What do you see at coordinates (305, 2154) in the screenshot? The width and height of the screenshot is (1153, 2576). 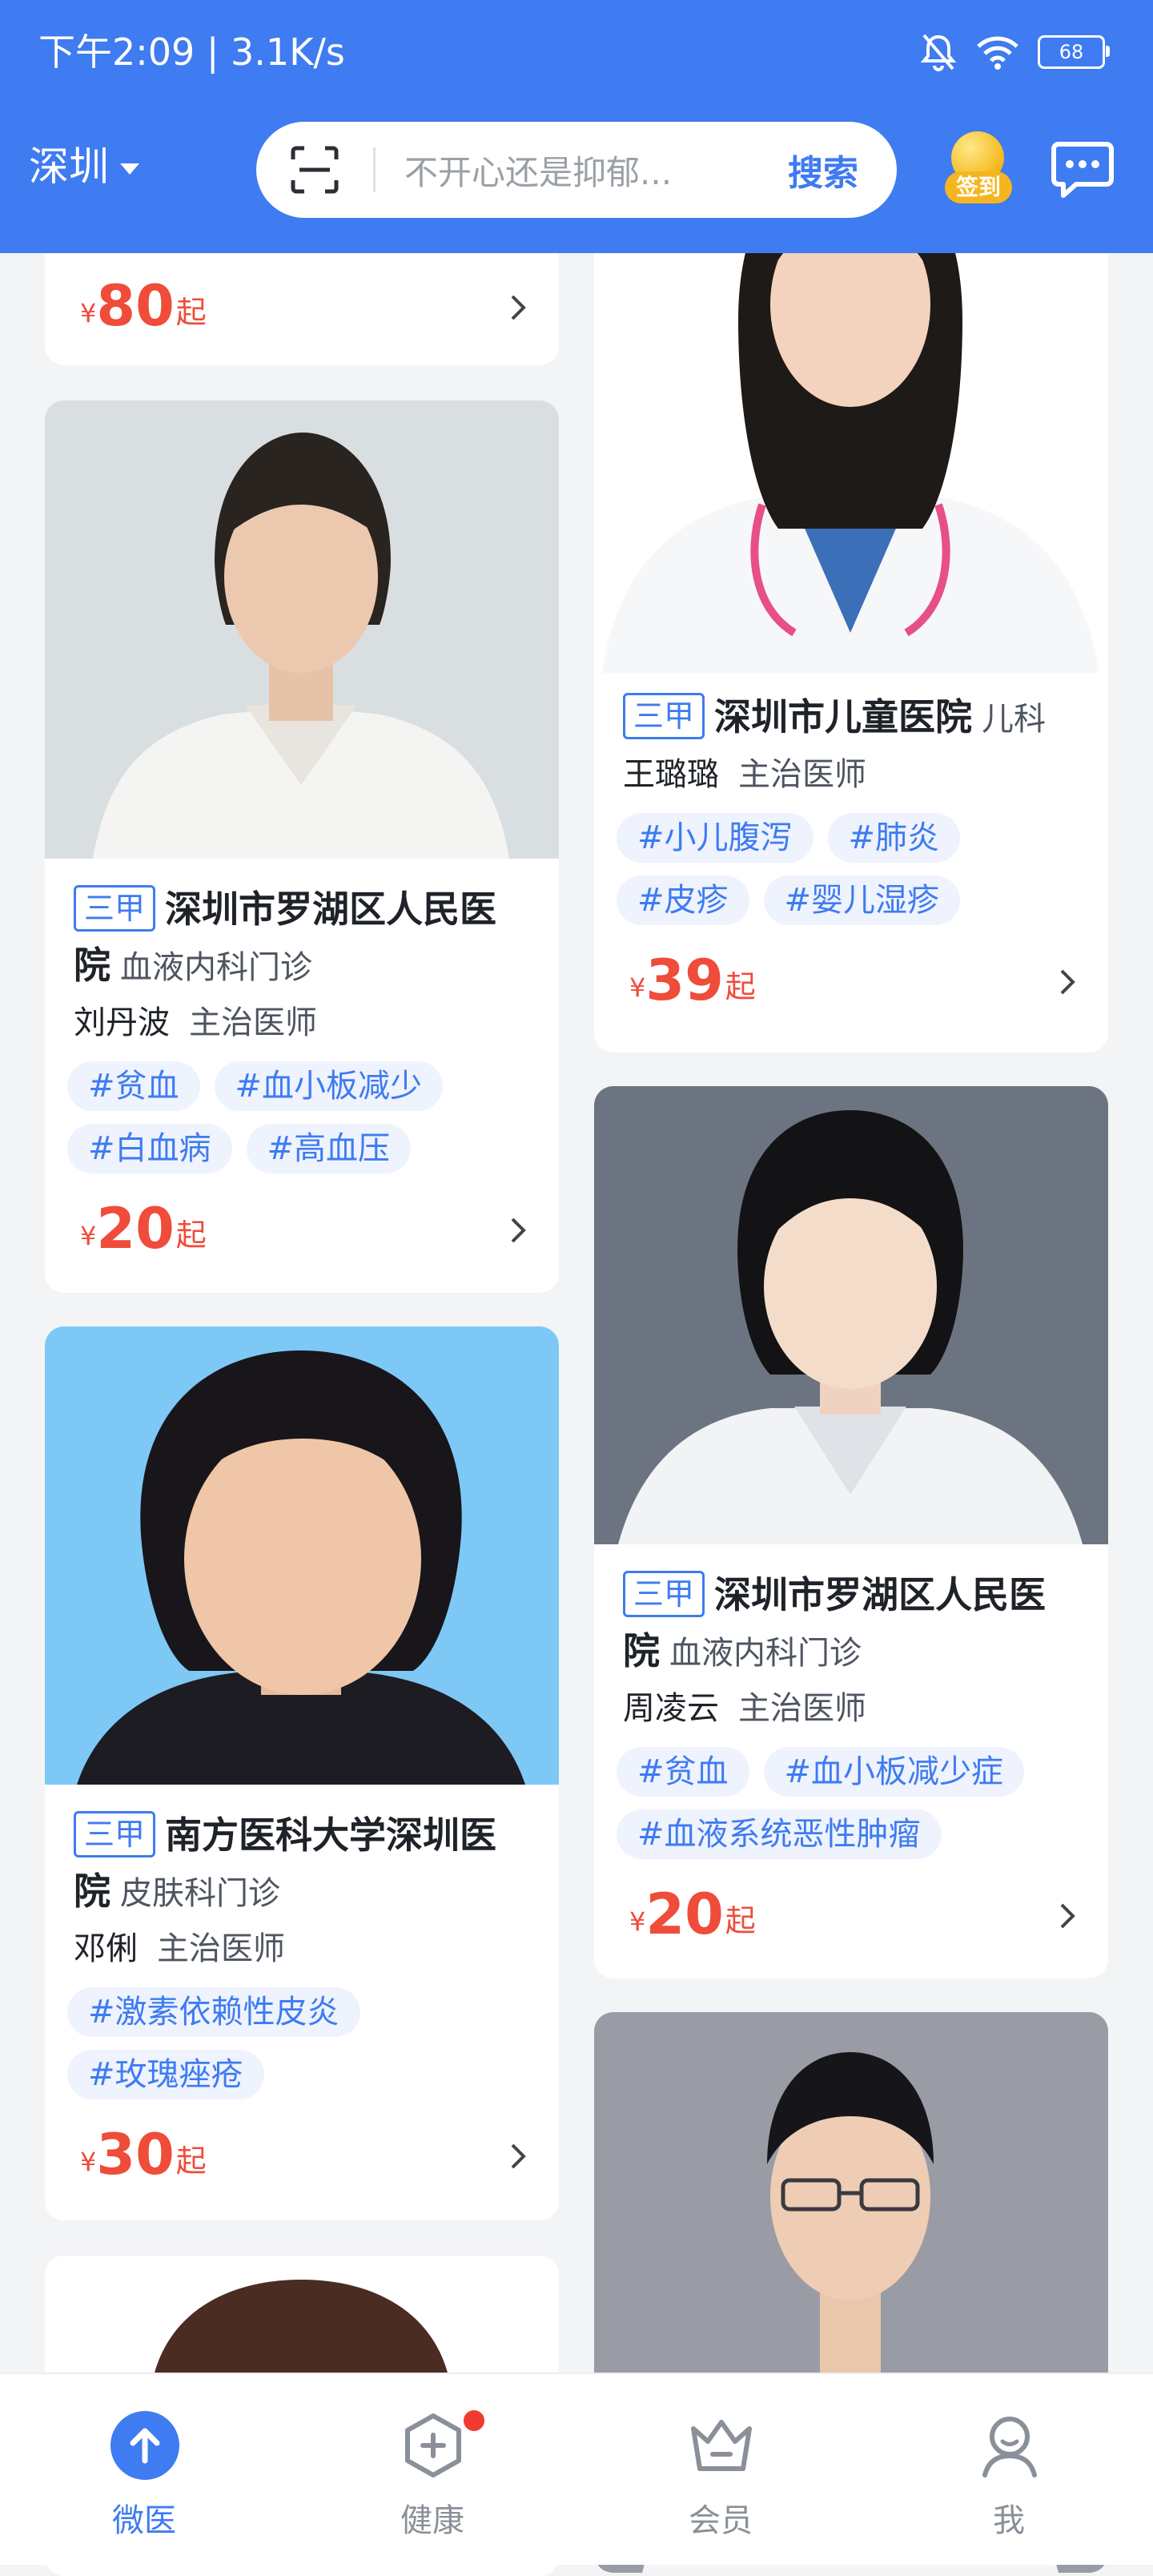 I see `price-row: ¥ 30 起` at bounding box center [305, 2154].